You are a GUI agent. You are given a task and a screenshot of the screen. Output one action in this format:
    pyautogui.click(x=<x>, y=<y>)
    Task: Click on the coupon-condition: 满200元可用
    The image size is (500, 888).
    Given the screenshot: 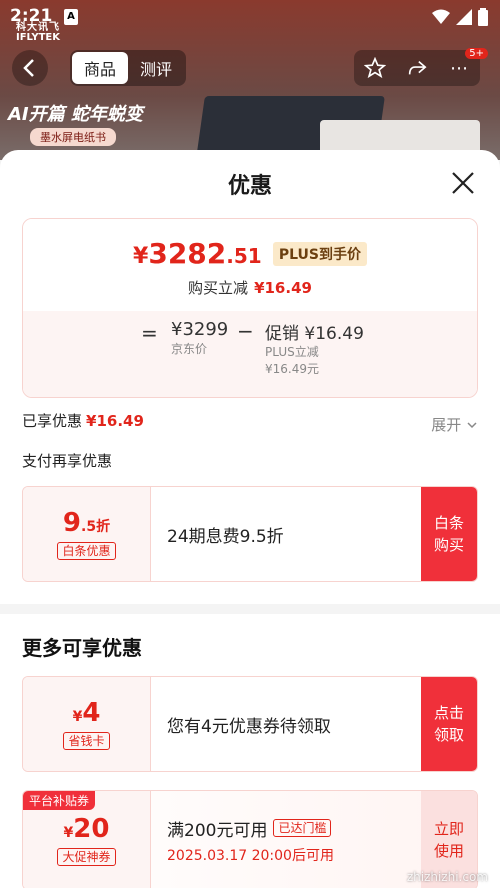 What is the action you would take?
    pyautogui.click(x=217, y=830)
    